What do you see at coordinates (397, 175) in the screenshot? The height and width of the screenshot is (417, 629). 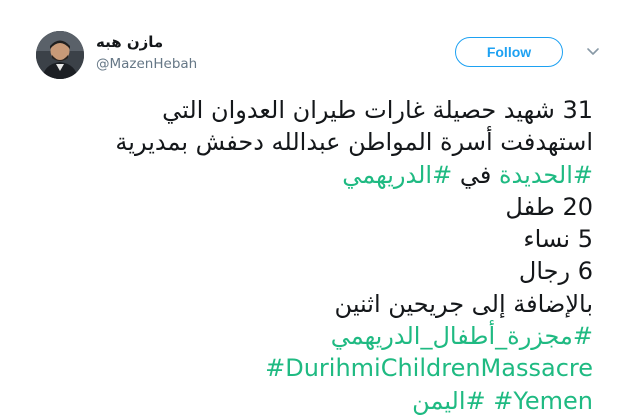 I see `hashtag-link: #الدريهمي` at bounding box center [397, 175].